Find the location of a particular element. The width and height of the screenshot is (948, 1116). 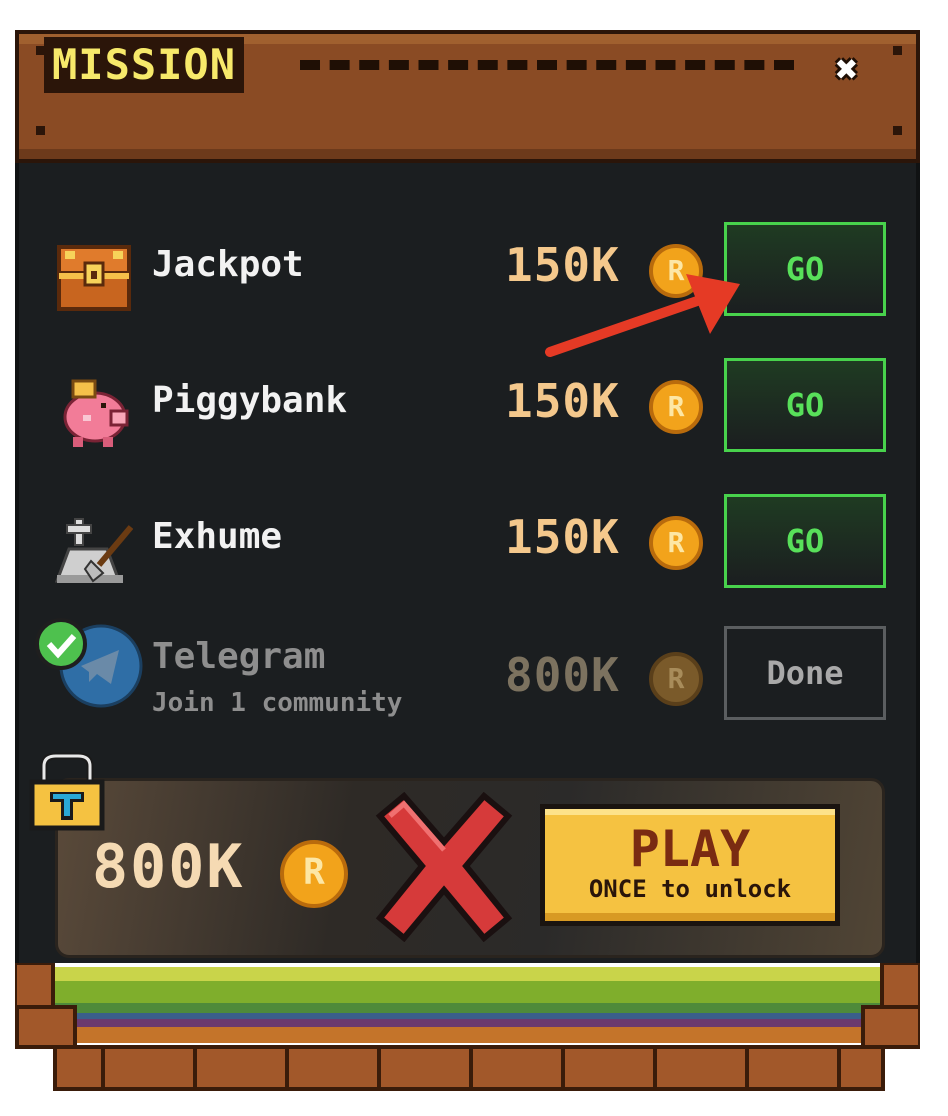

tombstone-shovel-icon is located at coordinates (94, 550).